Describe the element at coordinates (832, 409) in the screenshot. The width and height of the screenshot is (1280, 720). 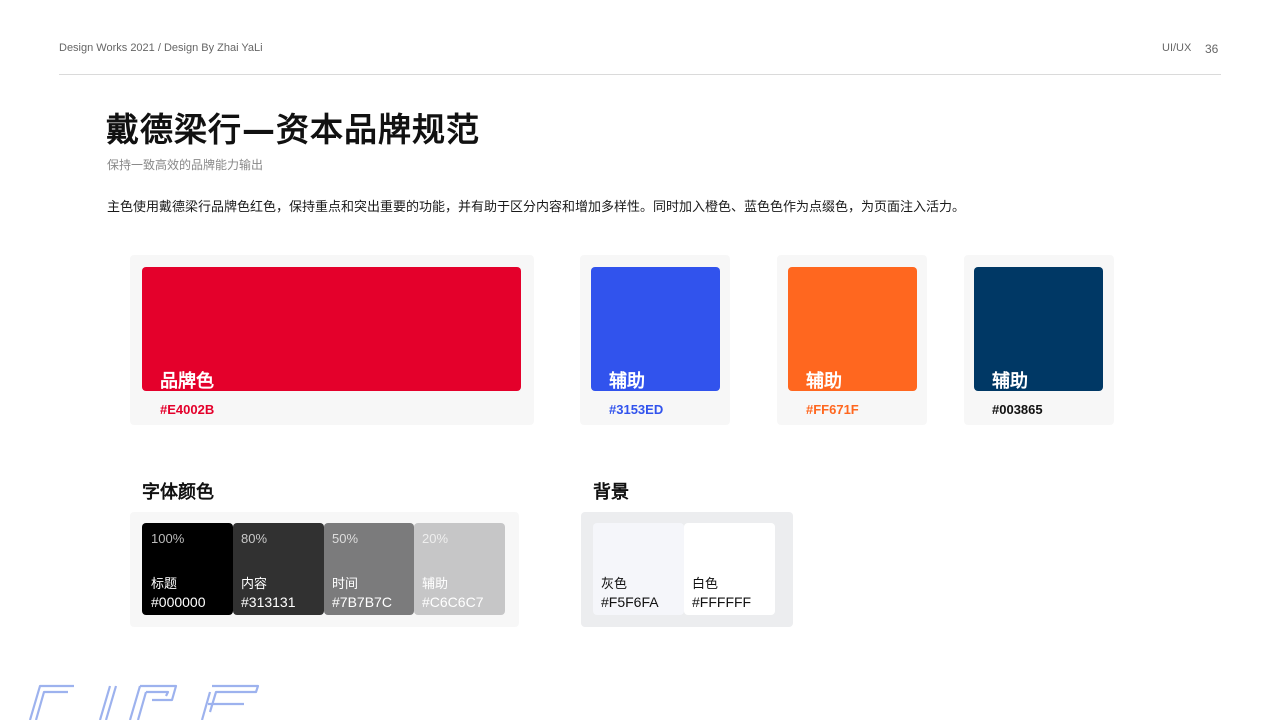
I see `swatch-hex: #FF671F` at that location.